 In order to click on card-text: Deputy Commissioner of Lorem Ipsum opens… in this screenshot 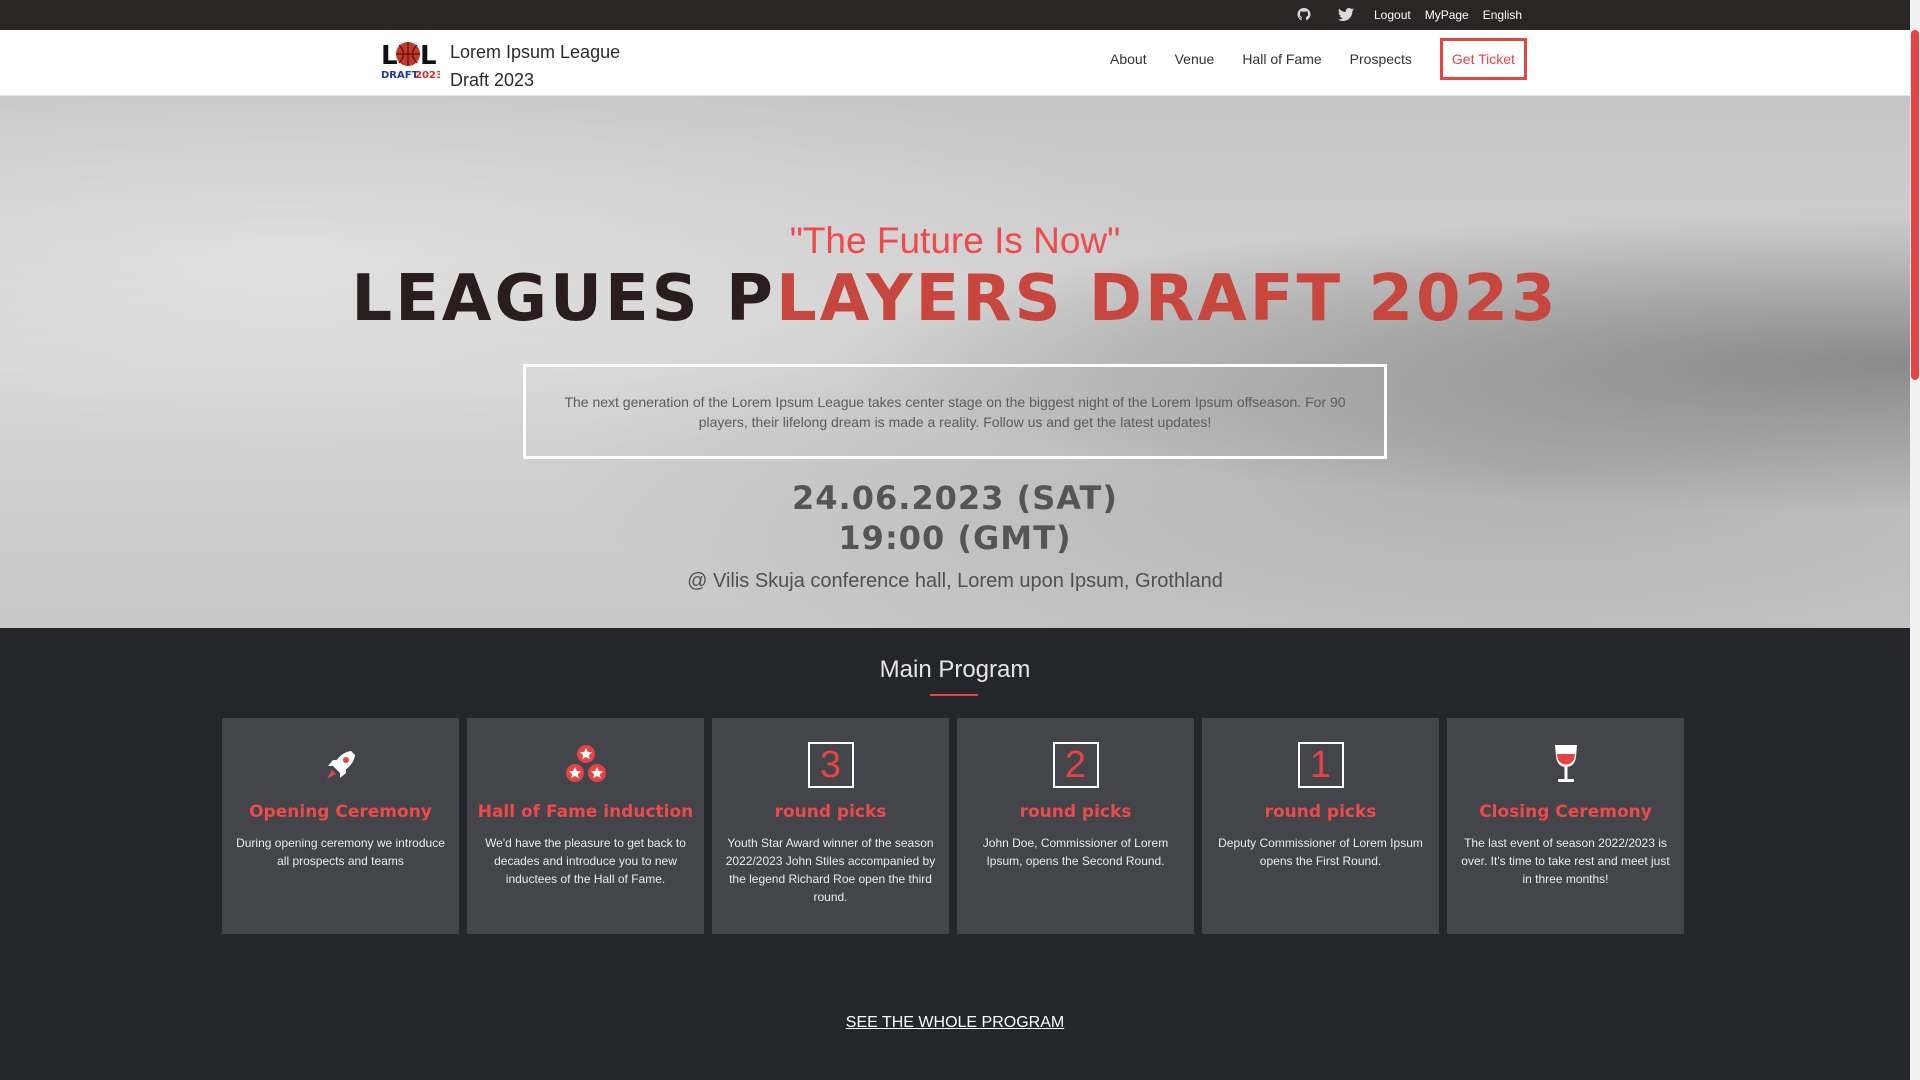, I will do `click(1320, 852)`.